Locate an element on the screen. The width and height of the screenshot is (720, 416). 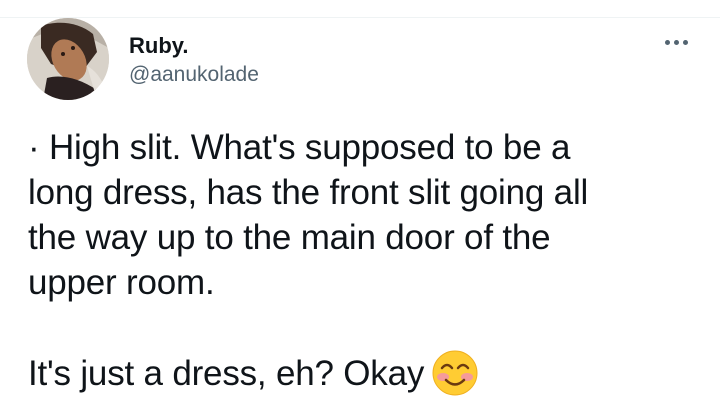
smiling-face-with-smiling-eyes-icon is located at coordinates (455, 373).